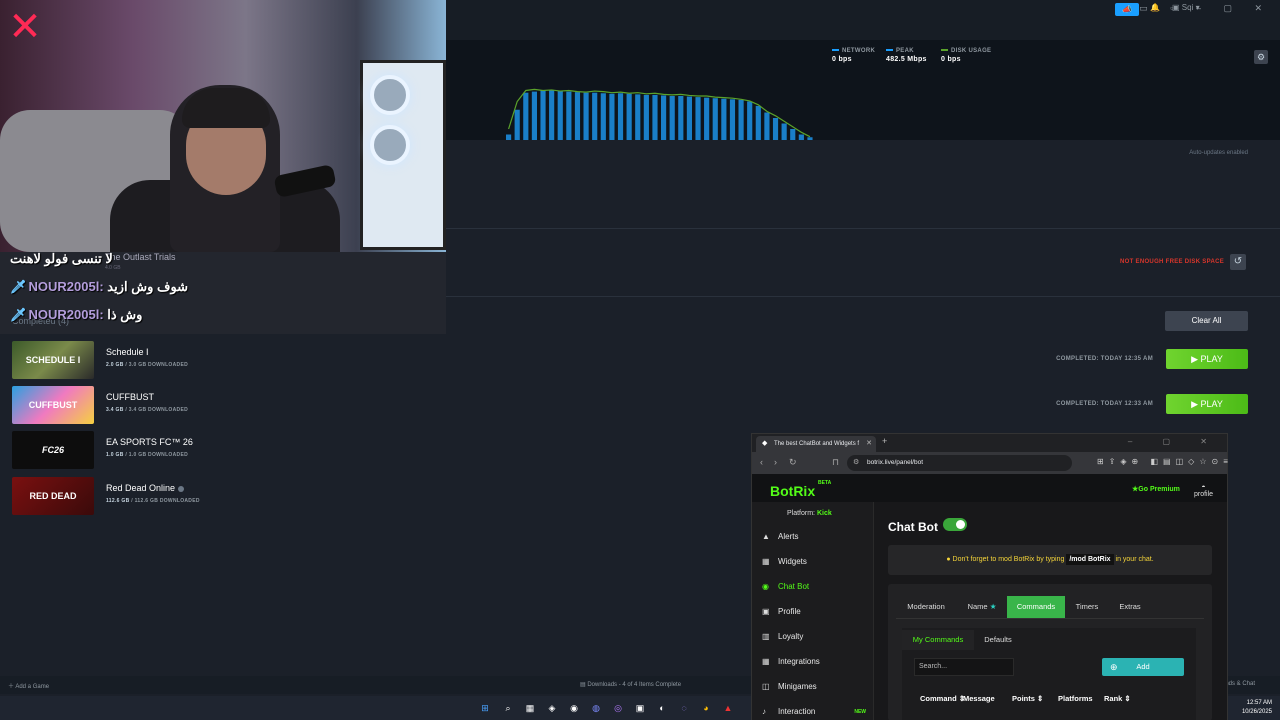 This screenshot has height=720, width=1280. Describe the element at coordinates (860, 712) in the screenshot. I see `new-badge: NEW` at that location.